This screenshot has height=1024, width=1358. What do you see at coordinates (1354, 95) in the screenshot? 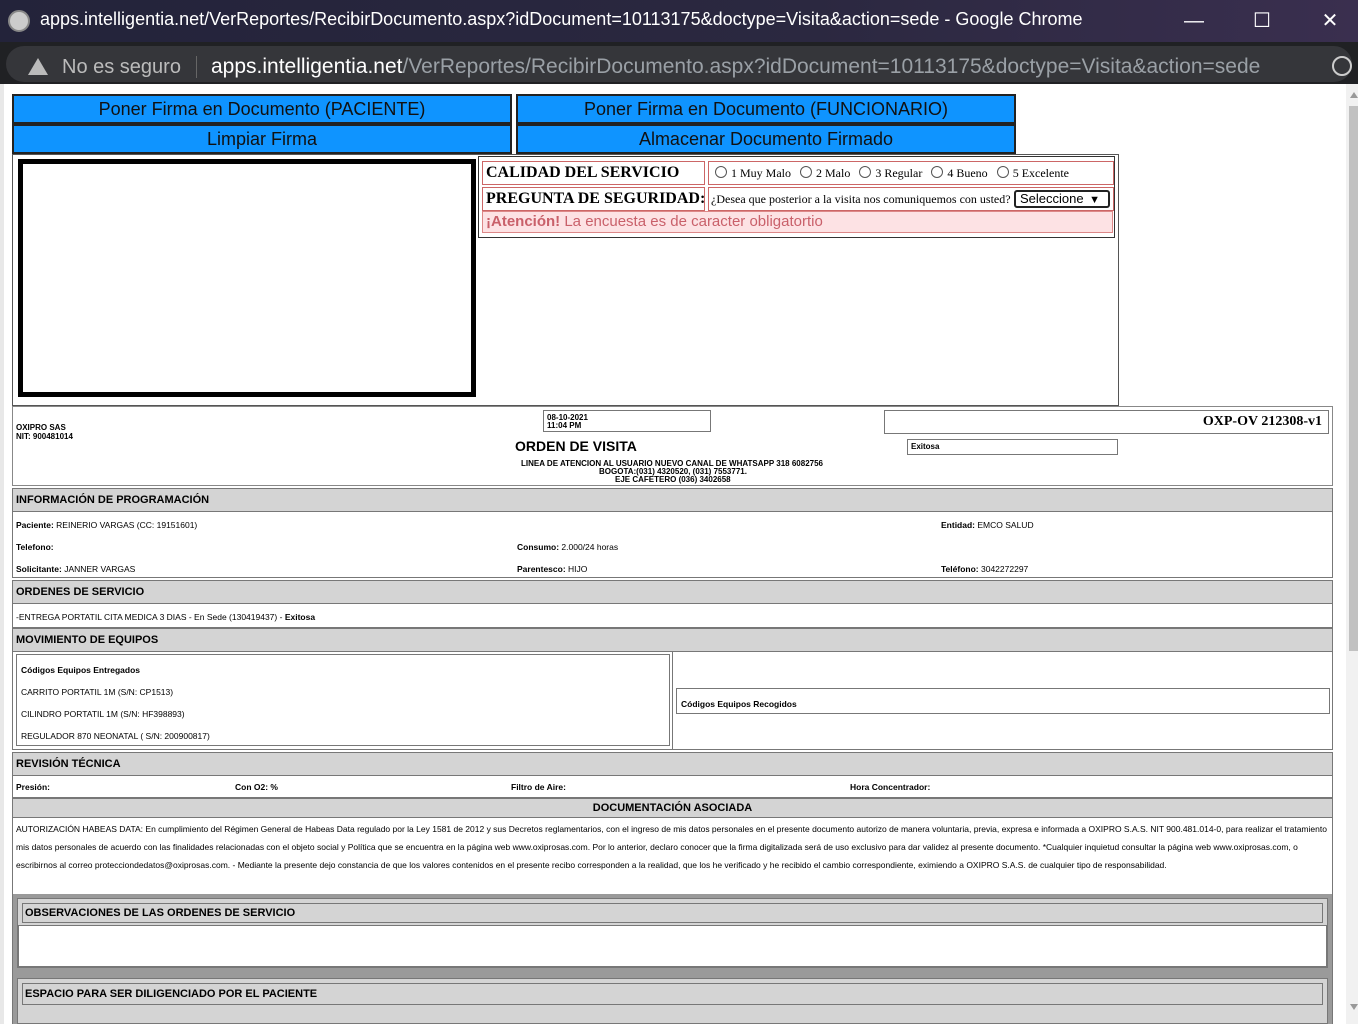
I see `scroll-up-icon` at bounding box center [1354, 95].